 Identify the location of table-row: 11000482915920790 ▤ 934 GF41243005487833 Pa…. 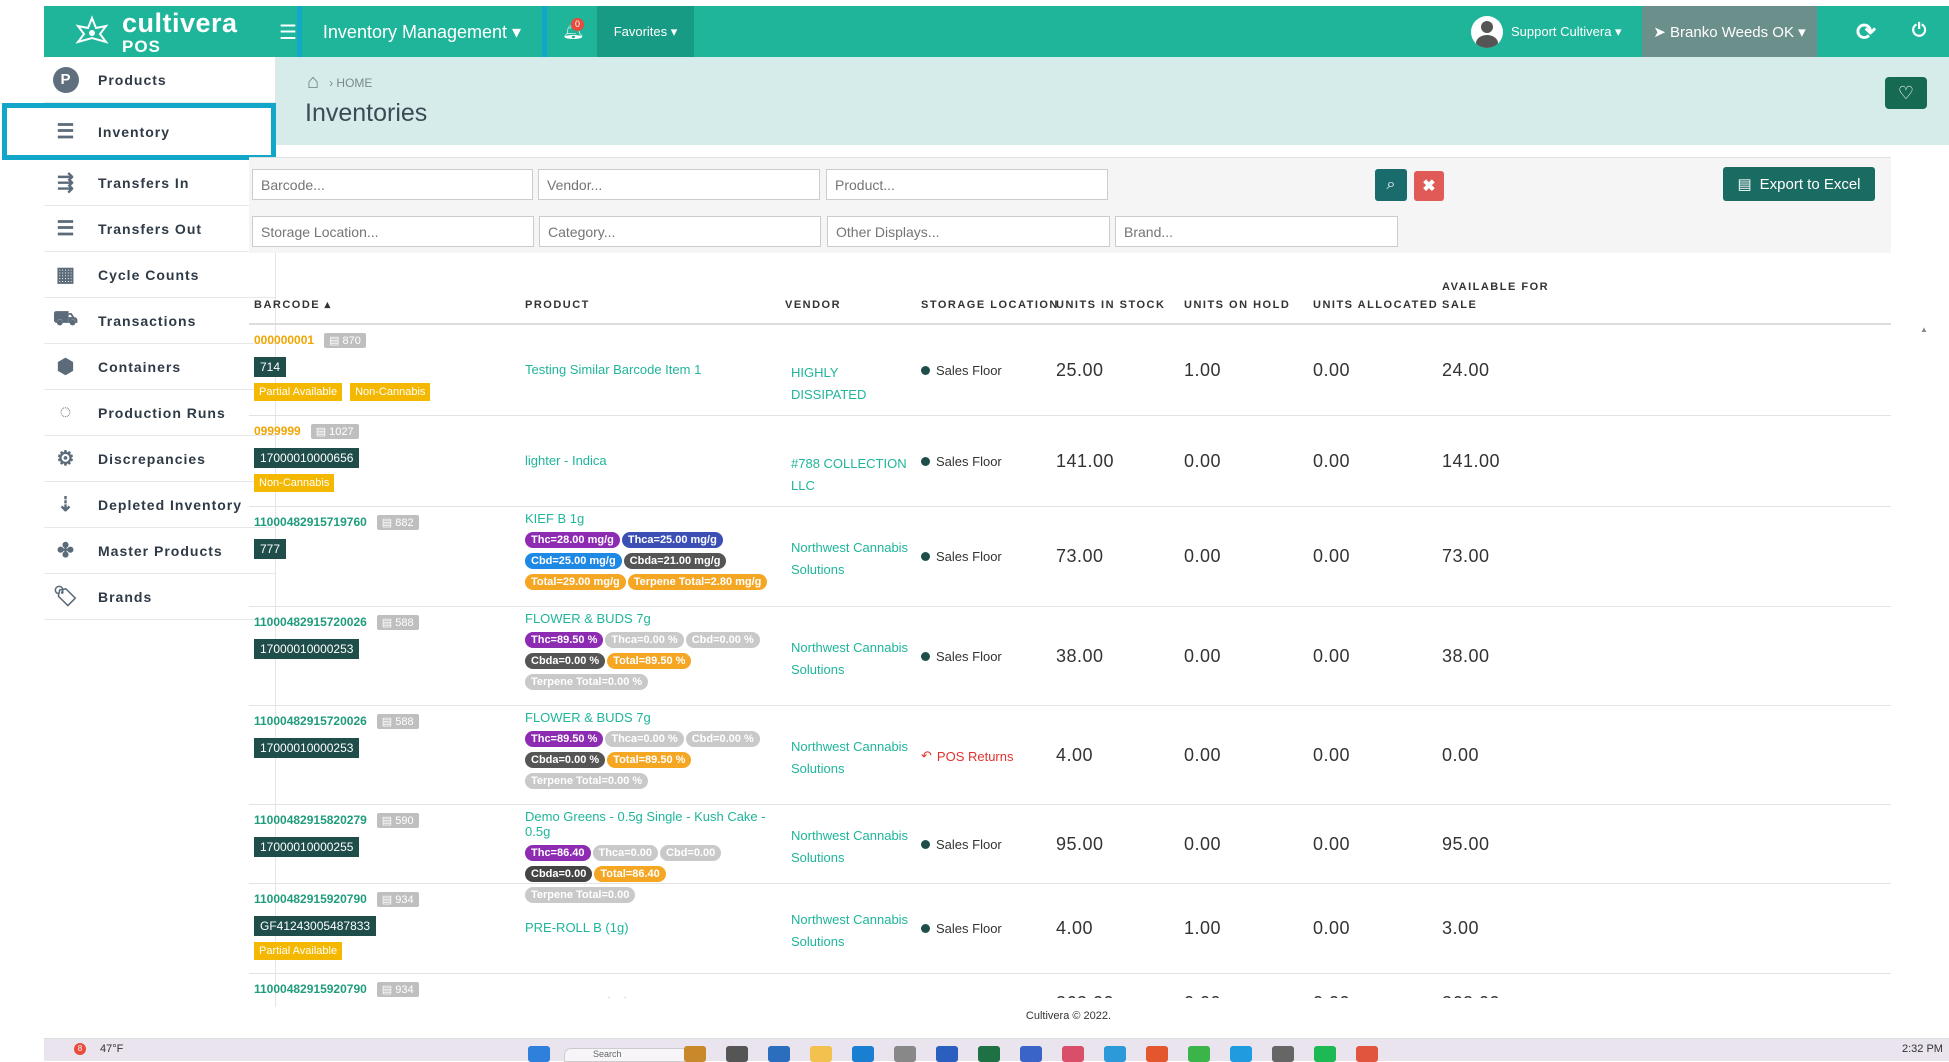
(1070, 929).